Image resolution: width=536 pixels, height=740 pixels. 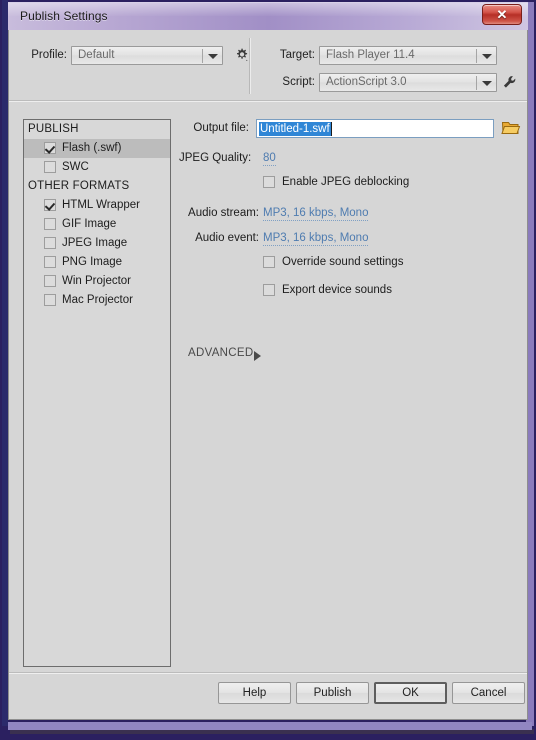 I want to click on target-label: Target:, so click(x=297, y=55).